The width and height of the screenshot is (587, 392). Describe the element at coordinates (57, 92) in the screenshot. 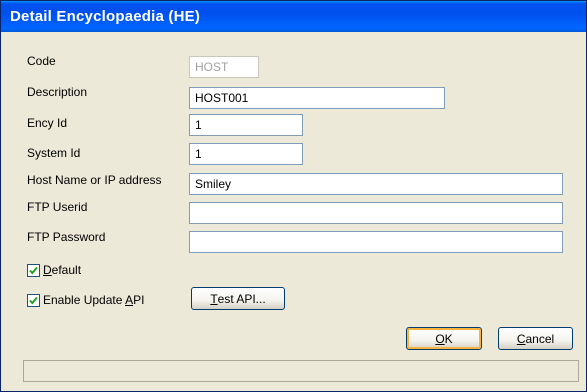

I see `description-label: Description` at that location.